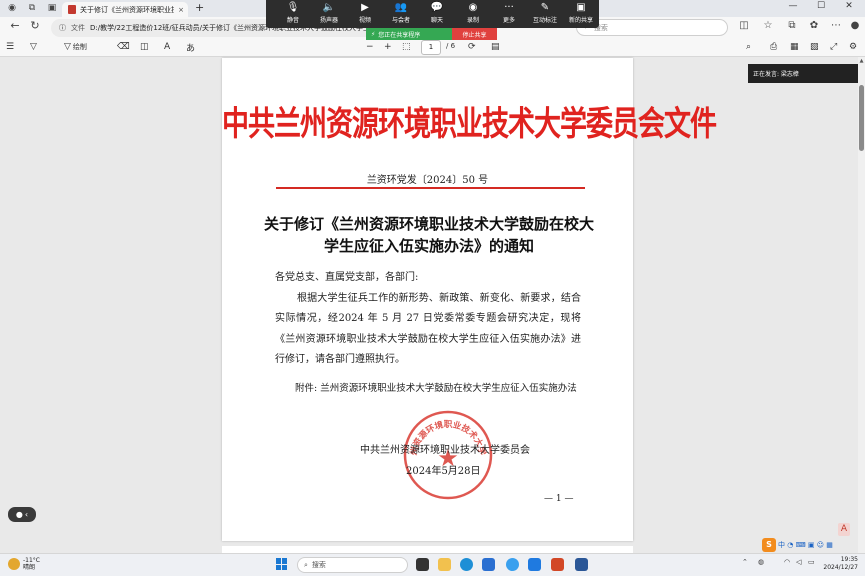 This screenshot has width=865, height=576. What do you see at coordinates (52, 8) in the screenshot?
I see `tab-actions-icon: ▣` at bounding box center [52, 8].